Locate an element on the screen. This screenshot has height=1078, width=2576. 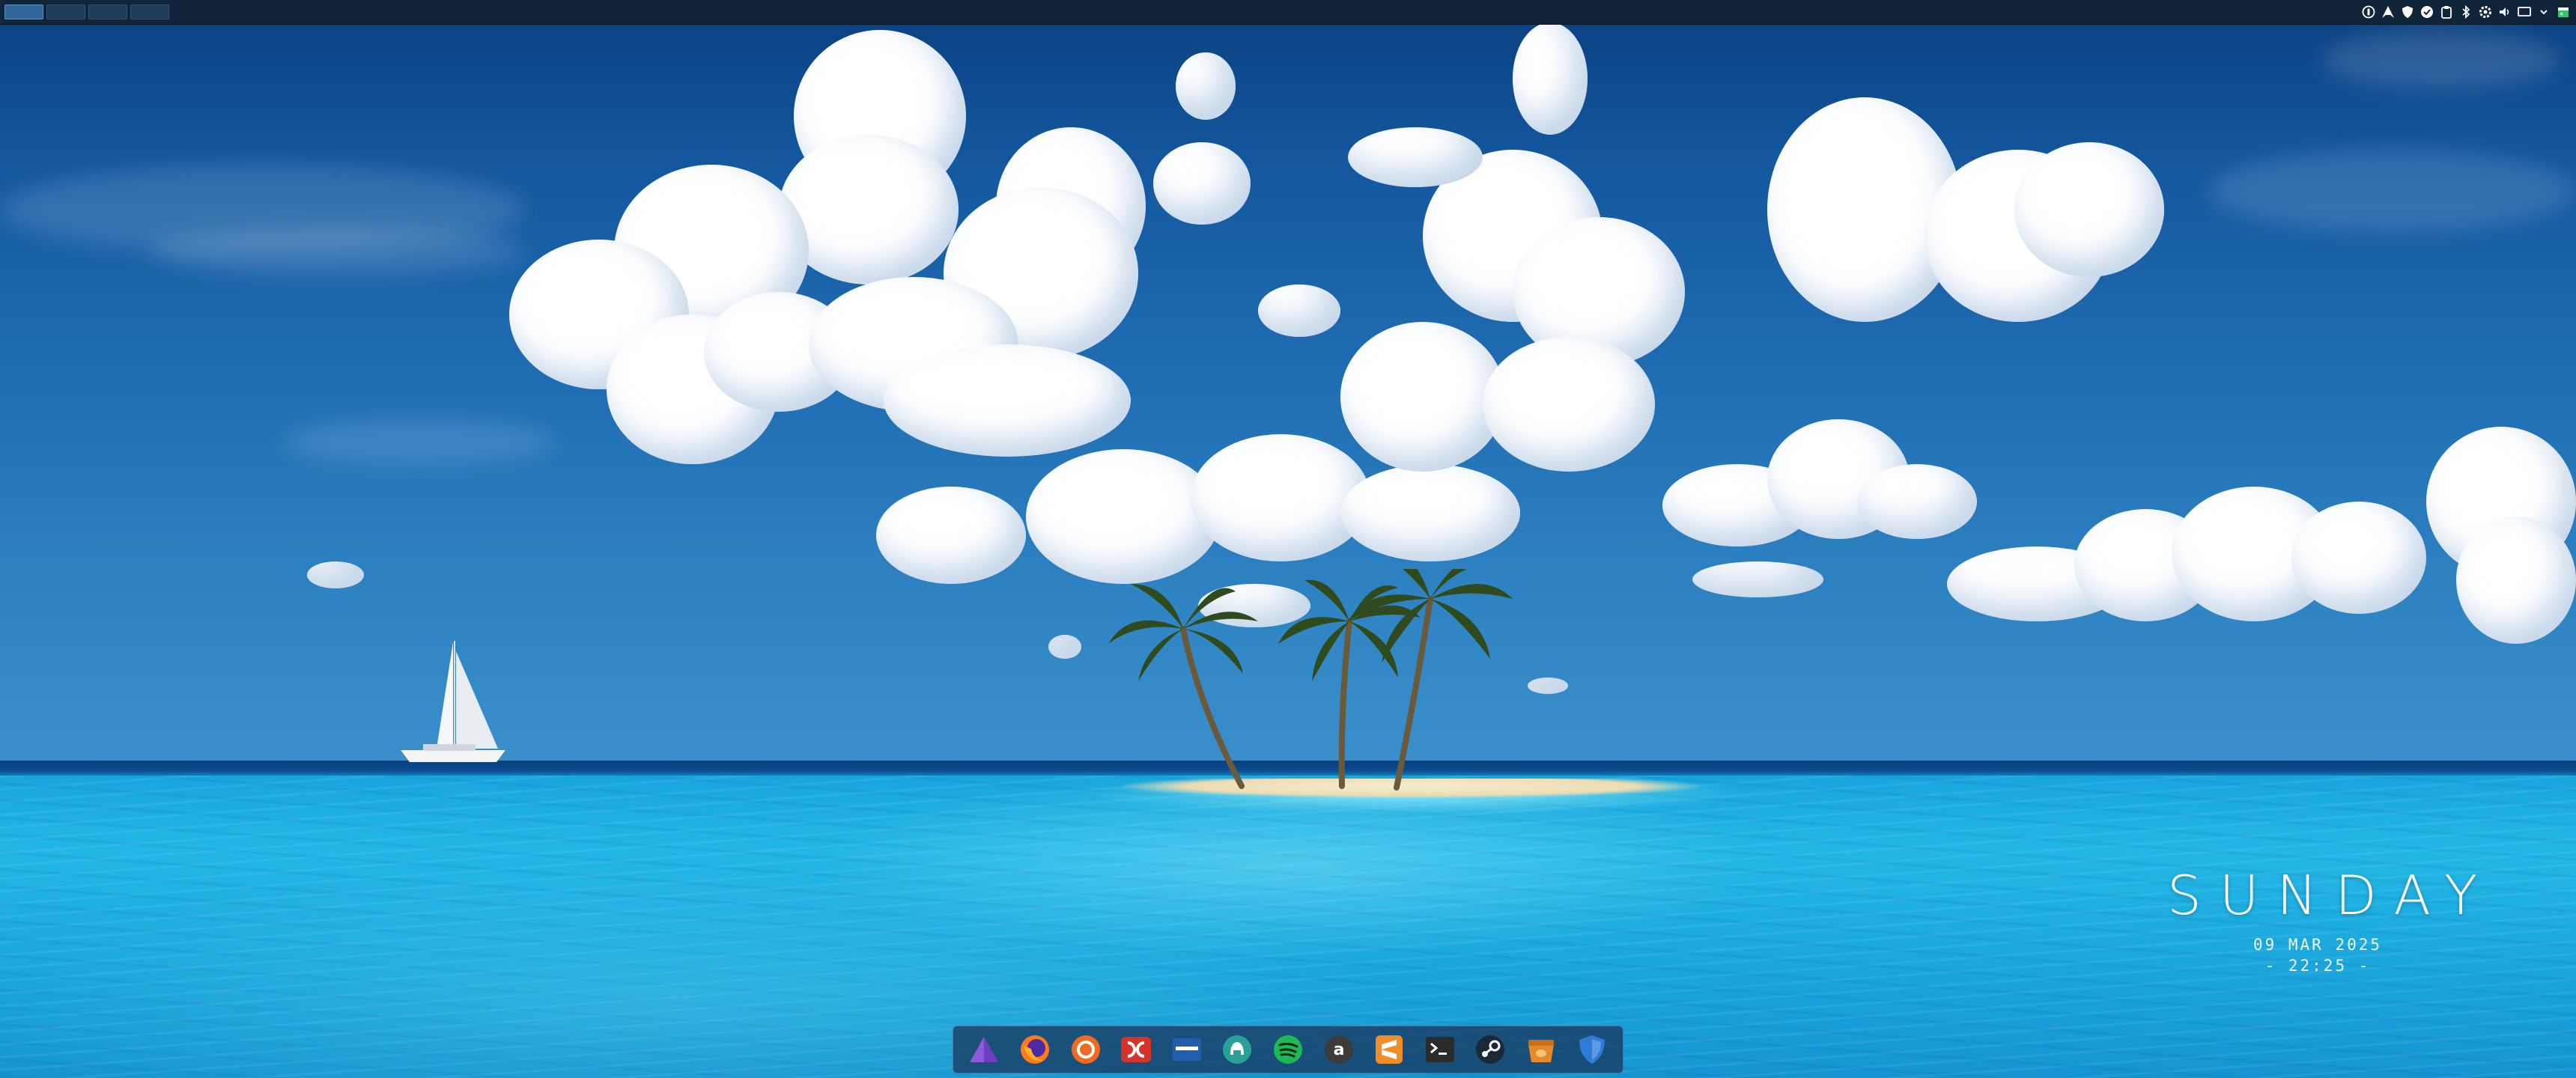
firefox-icon is located at coordinates (1035, 1050).